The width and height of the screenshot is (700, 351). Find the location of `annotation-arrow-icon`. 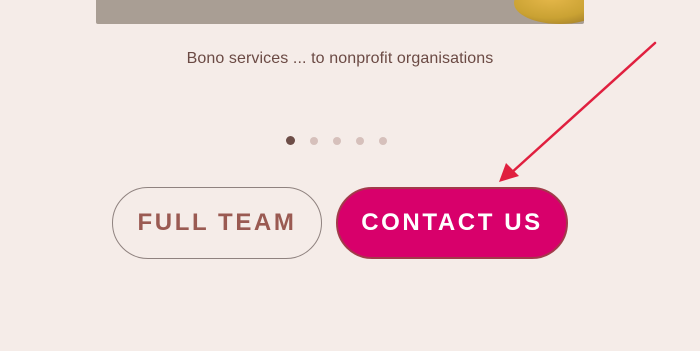

annotation-arrow-icon is located at coordinates (578, 111).